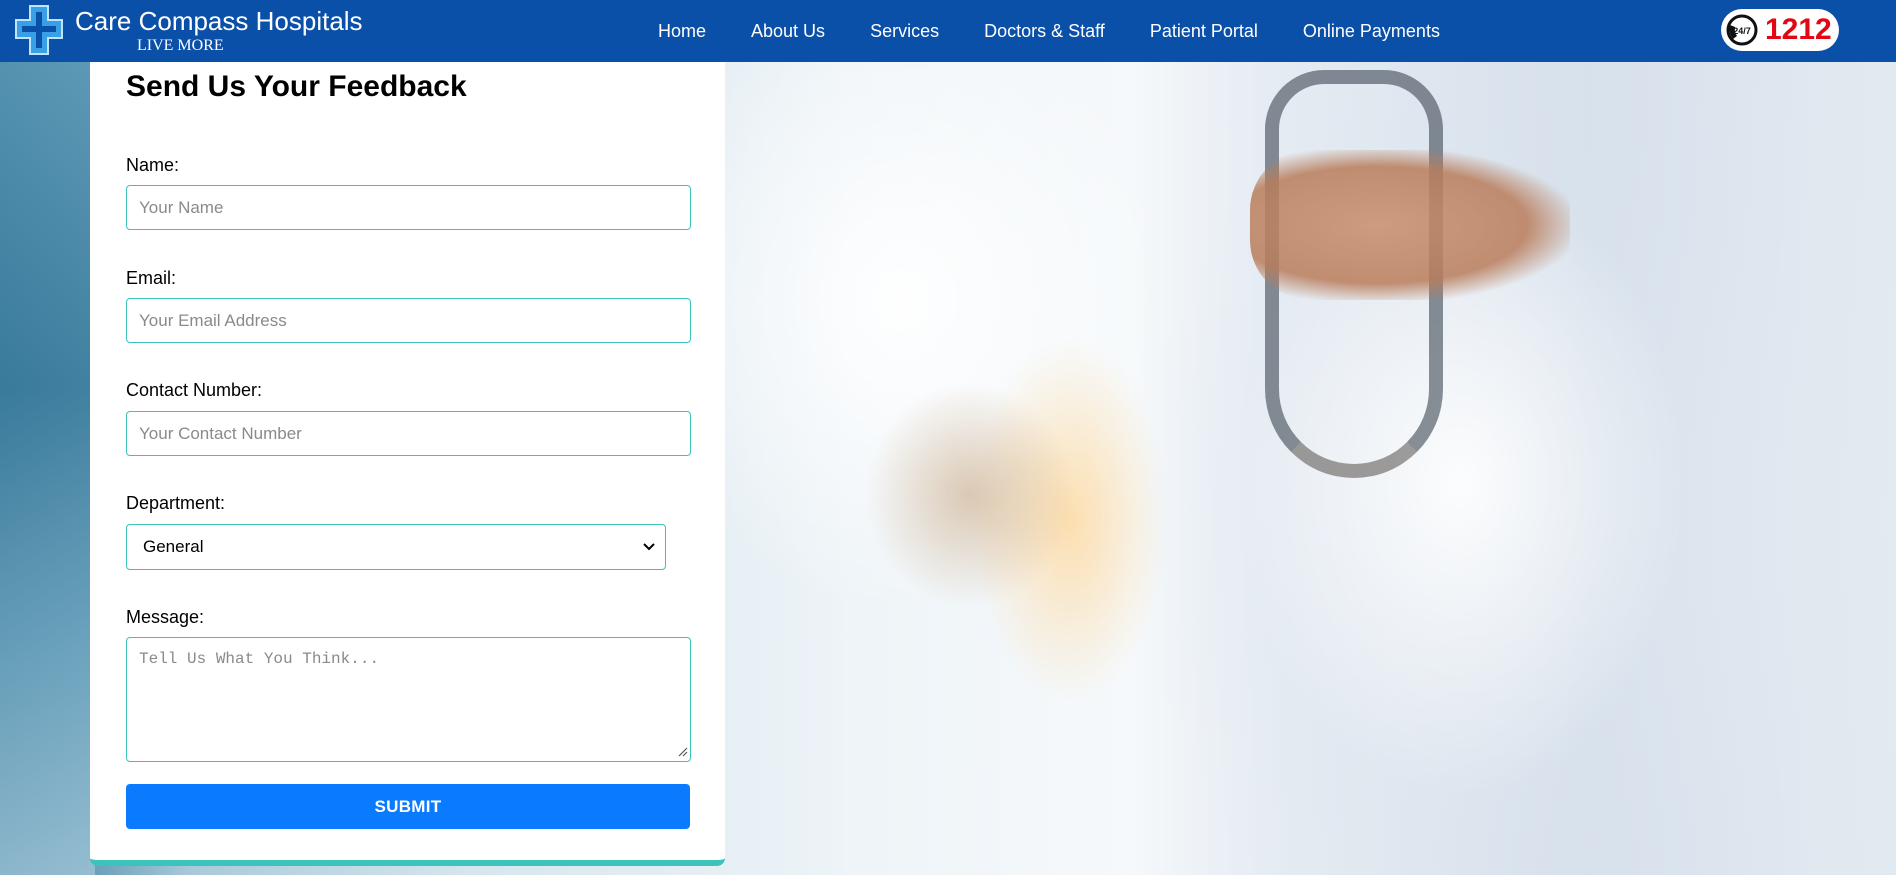 This screenshot has width=1896, height=875. What do you see at coordinates (165, 617) in the screenshot?
I see `message-label: Message:` at bounding box center [165, 617].